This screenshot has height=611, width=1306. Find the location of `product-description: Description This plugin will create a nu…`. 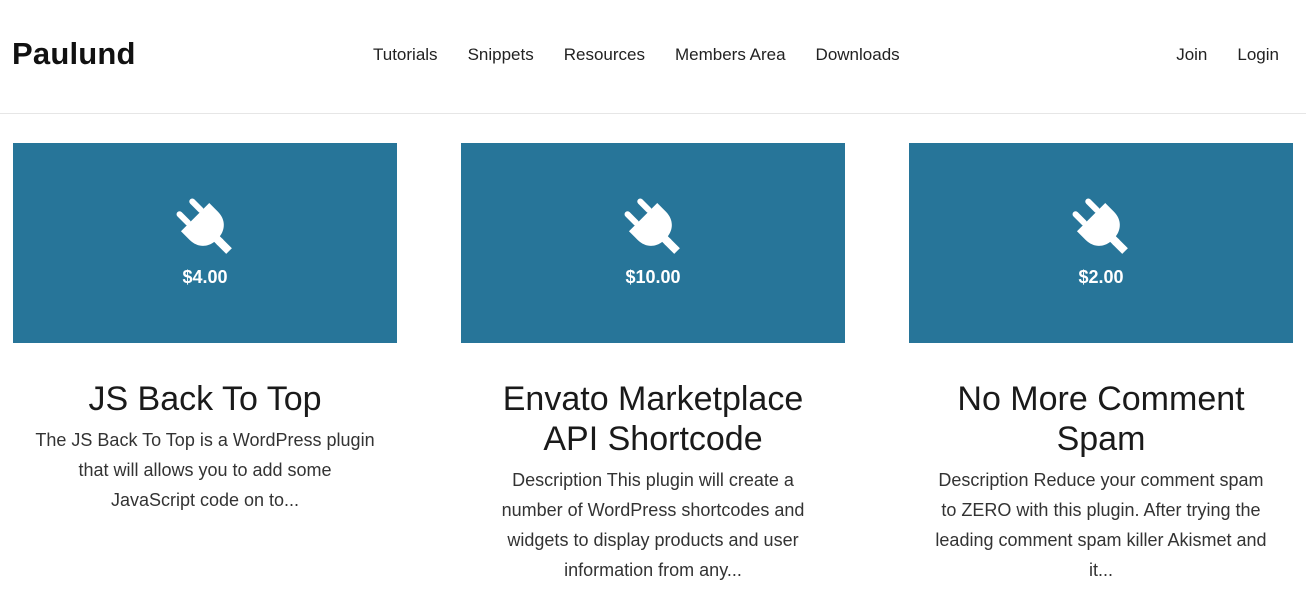

product-description: Description This plugin will create a nu… is located at coordinates (653, 525).